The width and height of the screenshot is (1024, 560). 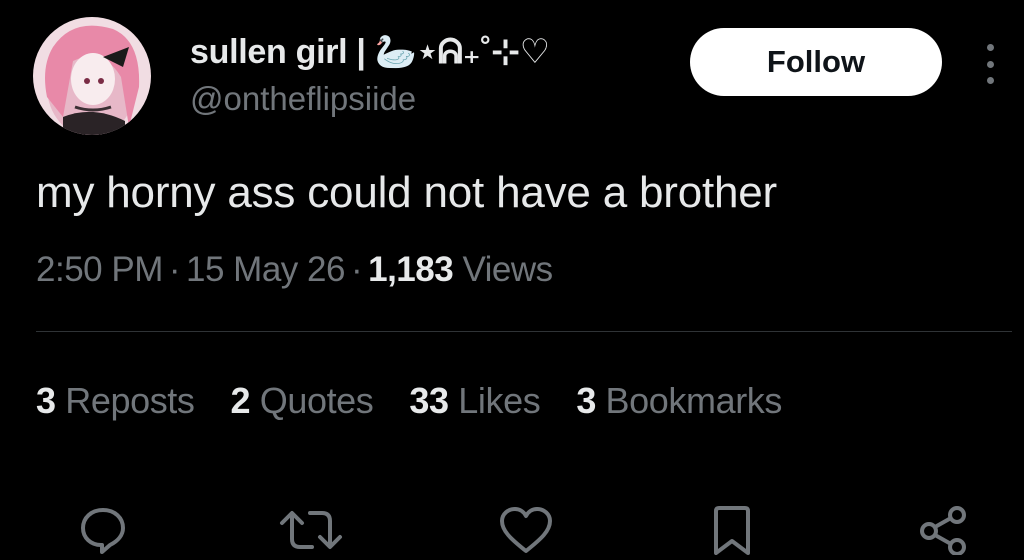 I want to click on reposts-count: 3, so click(x=46, y=400).